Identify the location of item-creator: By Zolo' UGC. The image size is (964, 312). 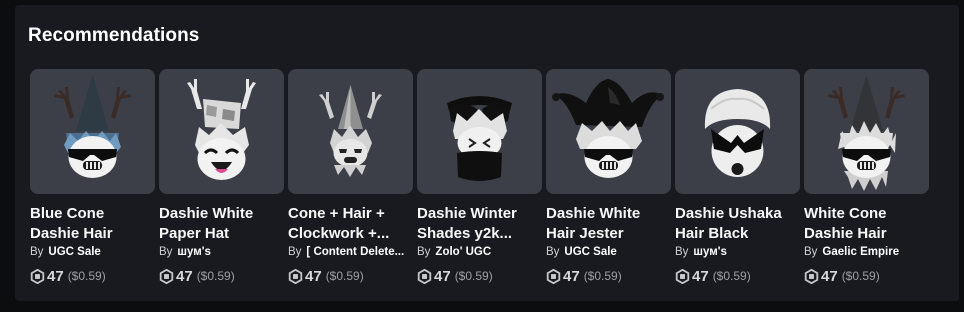
(479, 254).